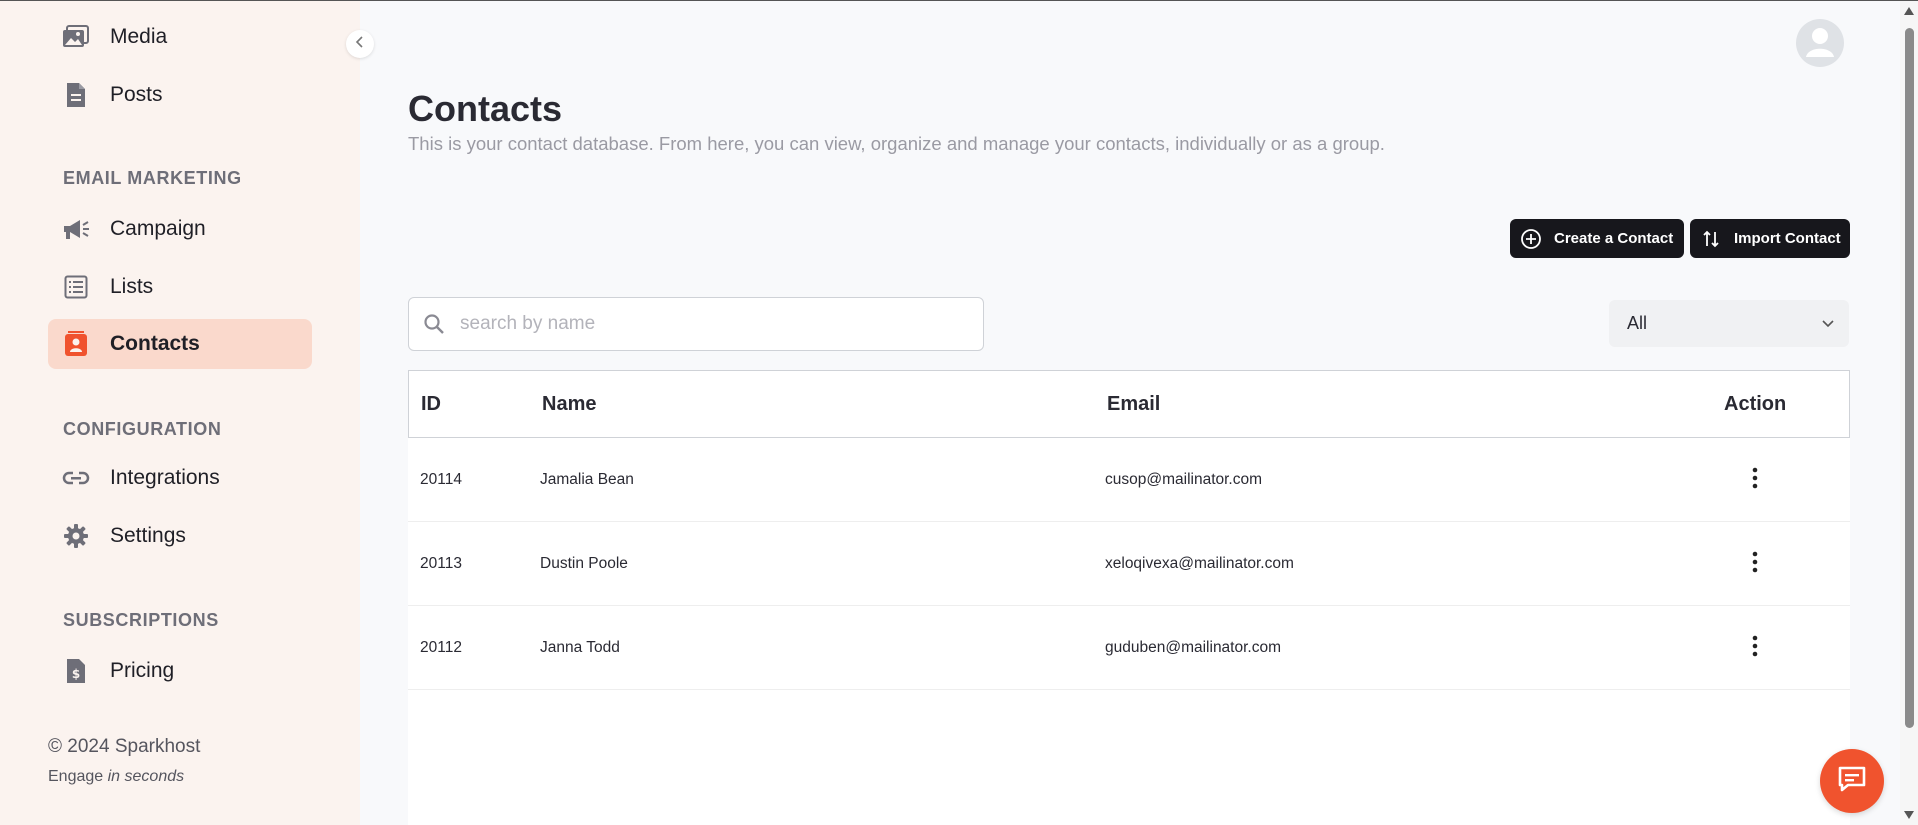 This screenshot has height=825, width=1918. I want to click on link-icon, so click(76, 478).